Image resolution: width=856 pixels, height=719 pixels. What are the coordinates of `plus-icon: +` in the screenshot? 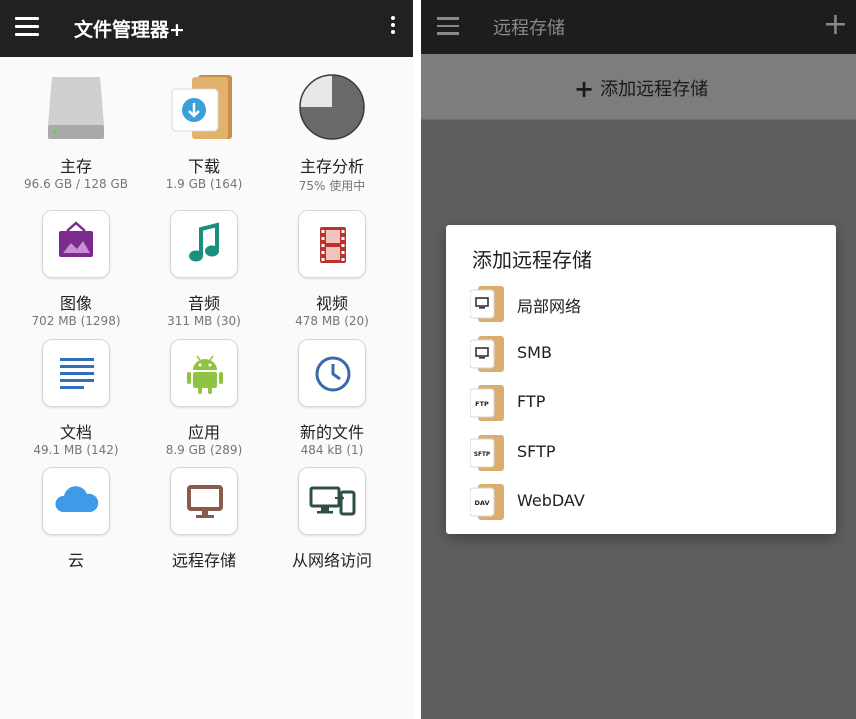 It's located at (584, 89).